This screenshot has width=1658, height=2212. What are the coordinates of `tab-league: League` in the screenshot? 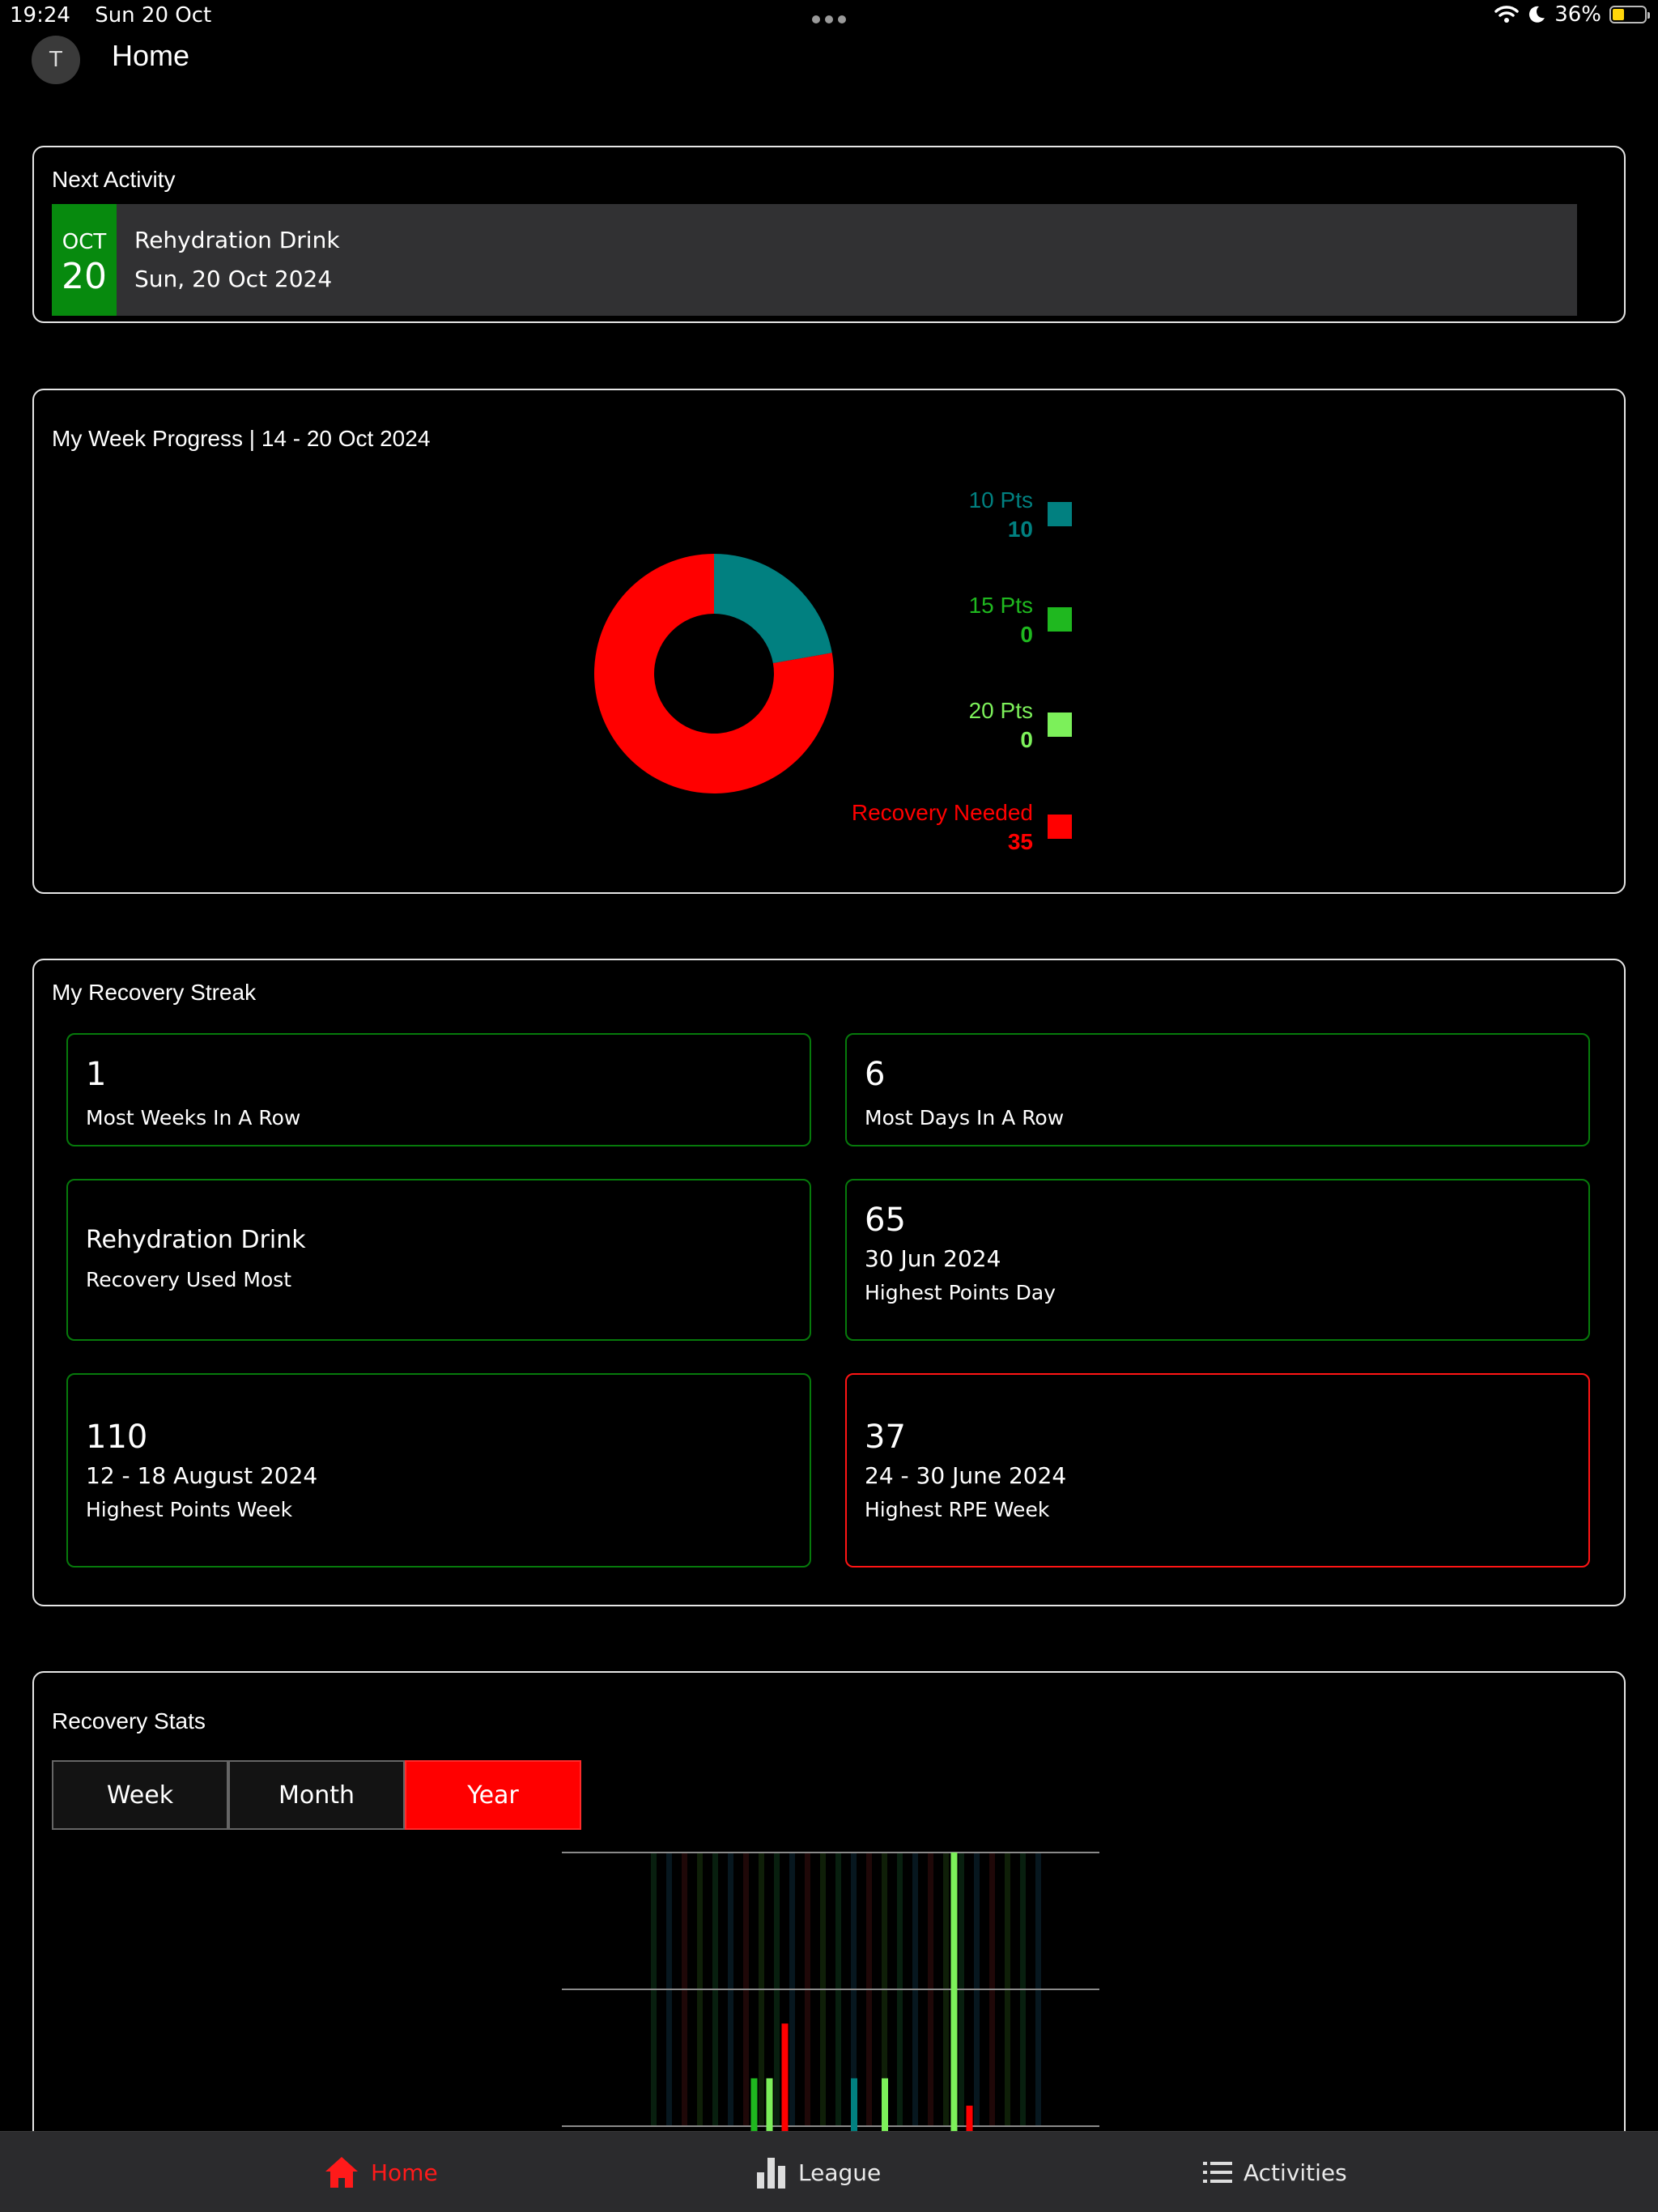 It's located at (818, 2172).